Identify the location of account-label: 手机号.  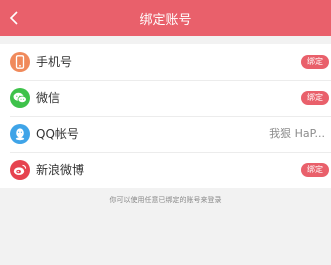
(54, 62).